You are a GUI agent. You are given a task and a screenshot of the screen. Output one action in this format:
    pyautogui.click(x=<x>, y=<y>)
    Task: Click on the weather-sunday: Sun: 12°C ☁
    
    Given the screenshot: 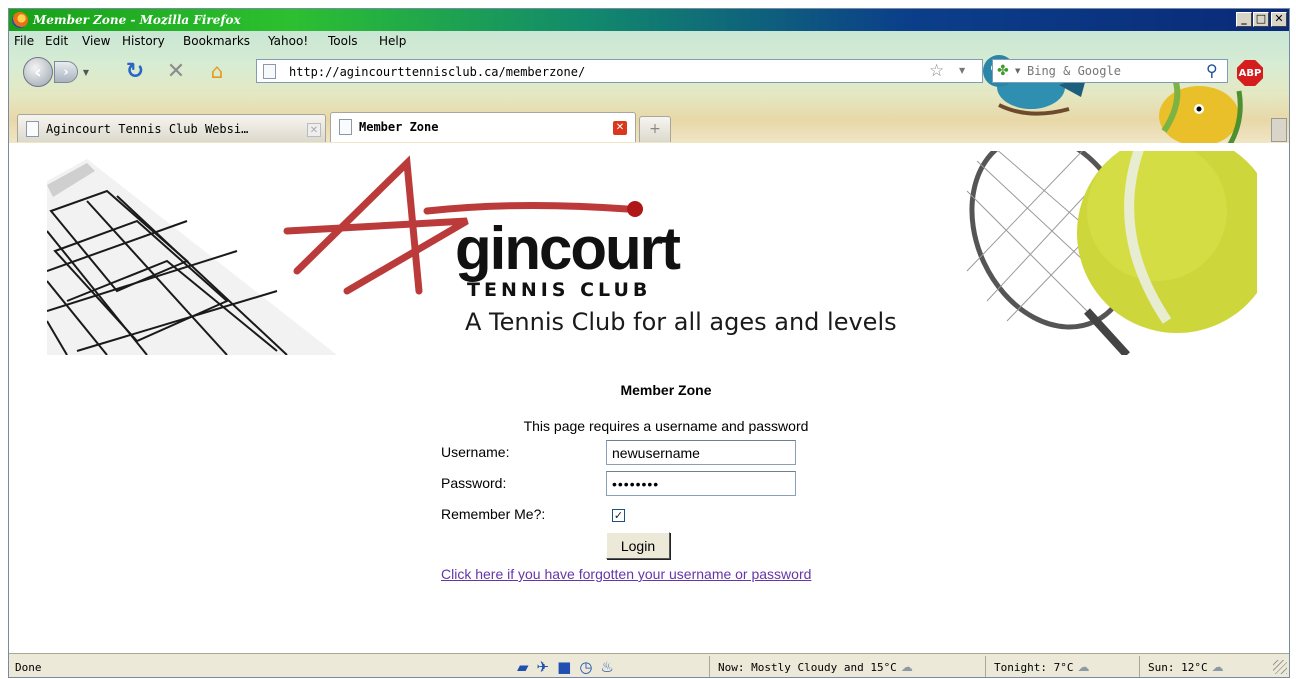 What is the action you would take?
    pyautogui.click(x=1184, y=666)
    